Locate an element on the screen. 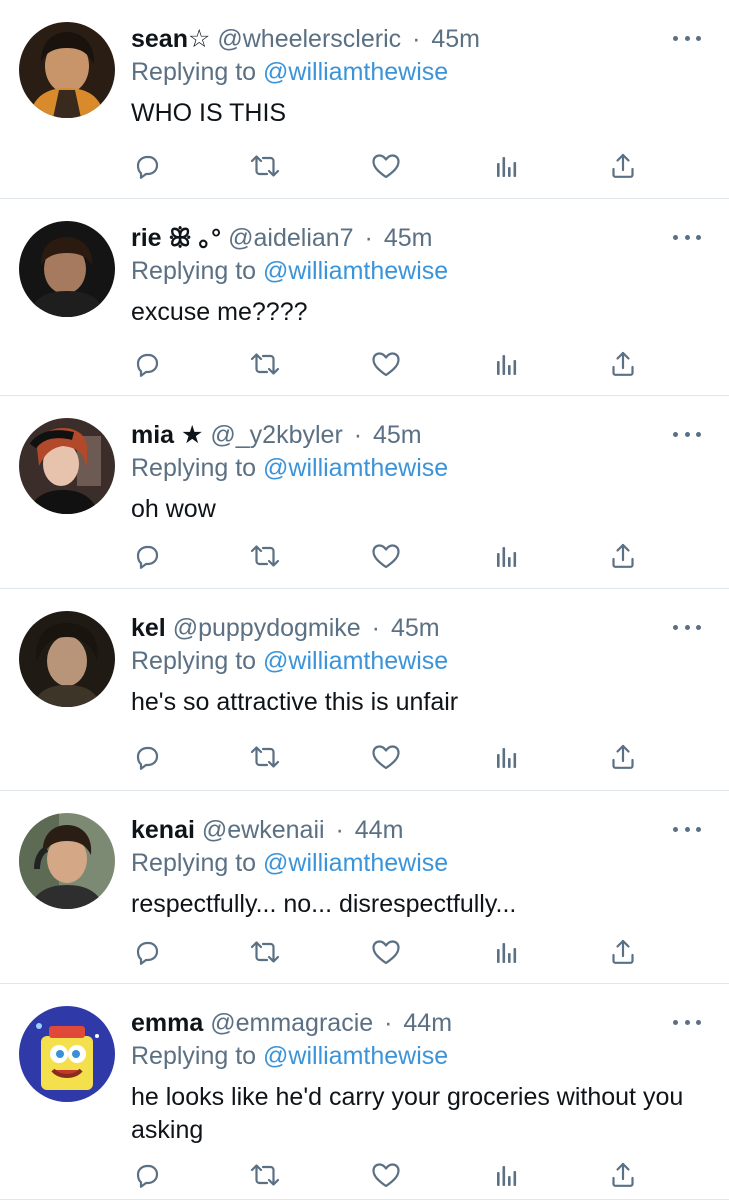 This screenshot has width=729, height=1200. tweet-header: mia ★ @_y2kbyler · 45m is located at coordinates (276, 435).